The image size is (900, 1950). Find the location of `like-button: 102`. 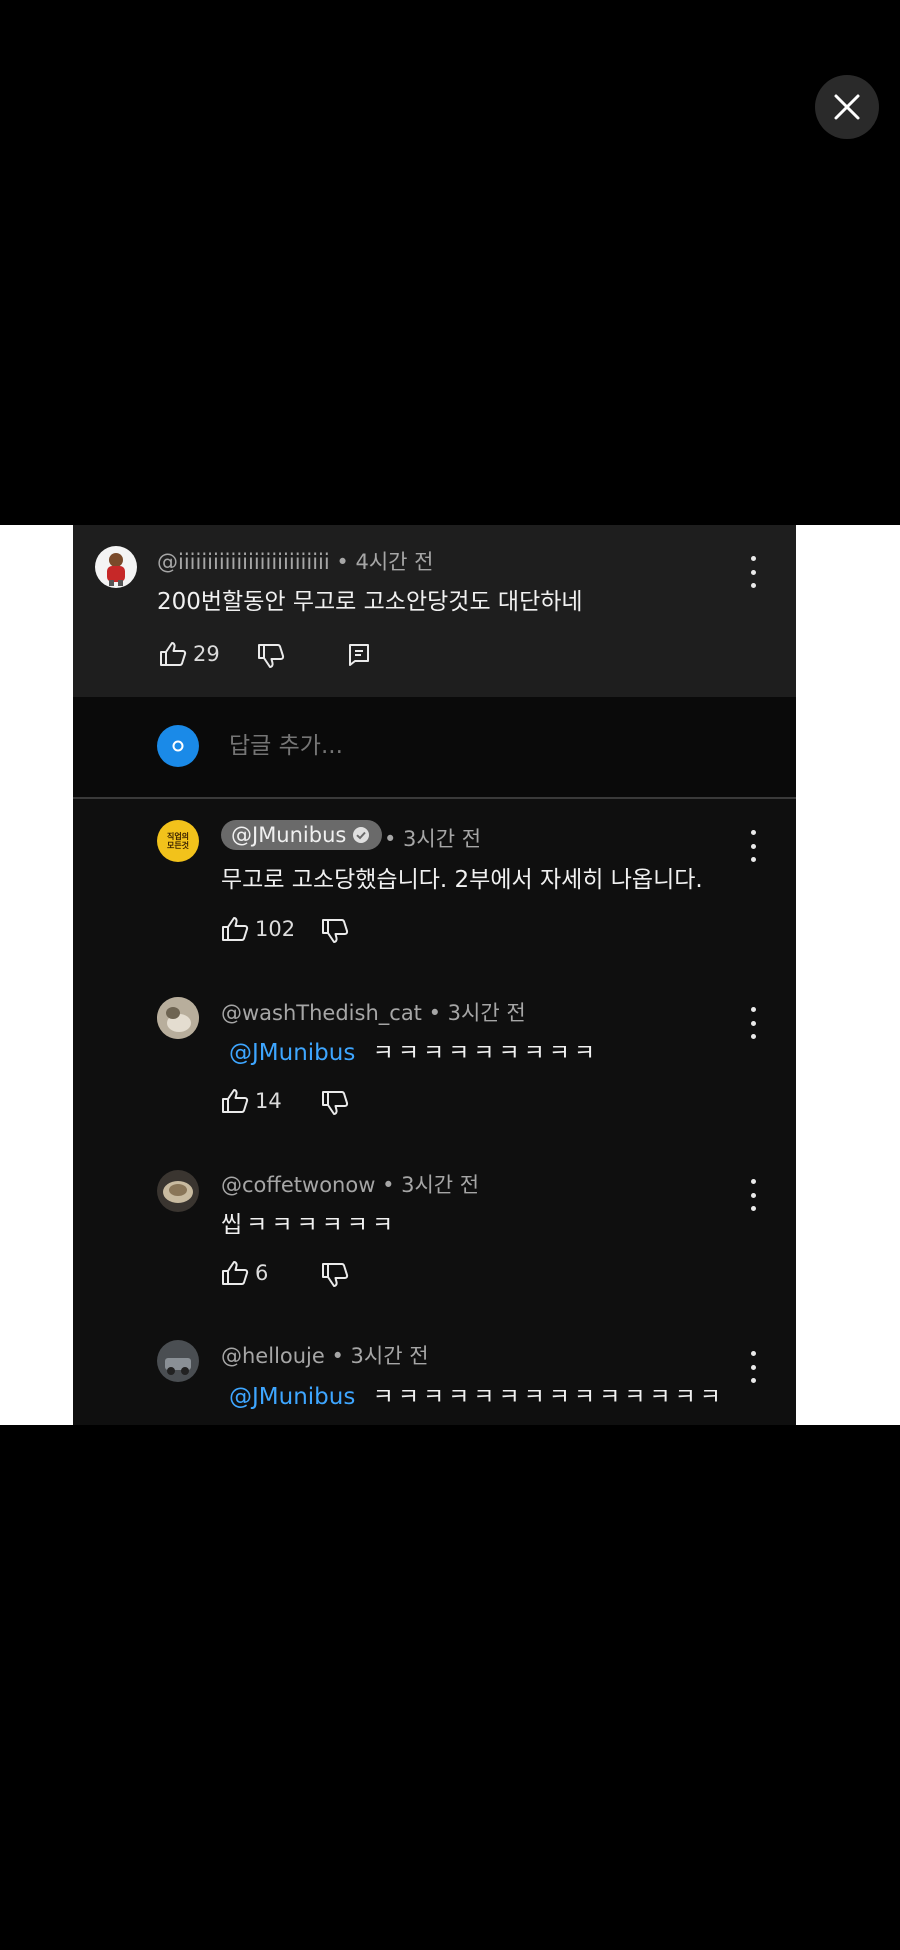

like-button: 102 is located at coordinates (258, 929).